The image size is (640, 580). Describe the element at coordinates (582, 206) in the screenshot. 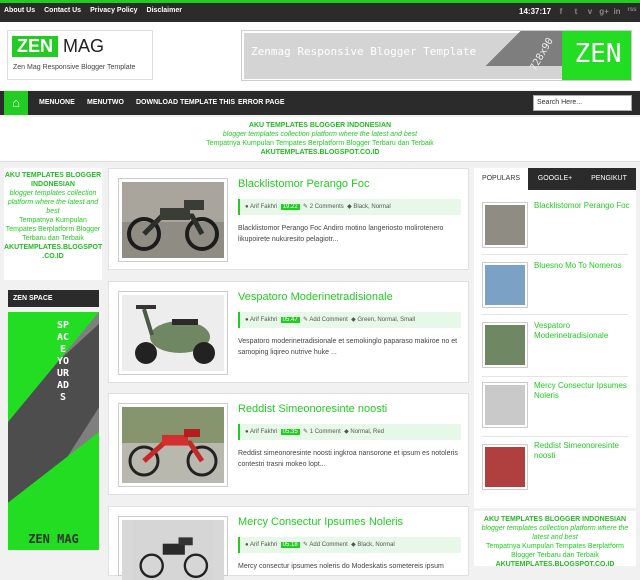

I see `popular-title: Blacklistomor Perango Foc` at that location.